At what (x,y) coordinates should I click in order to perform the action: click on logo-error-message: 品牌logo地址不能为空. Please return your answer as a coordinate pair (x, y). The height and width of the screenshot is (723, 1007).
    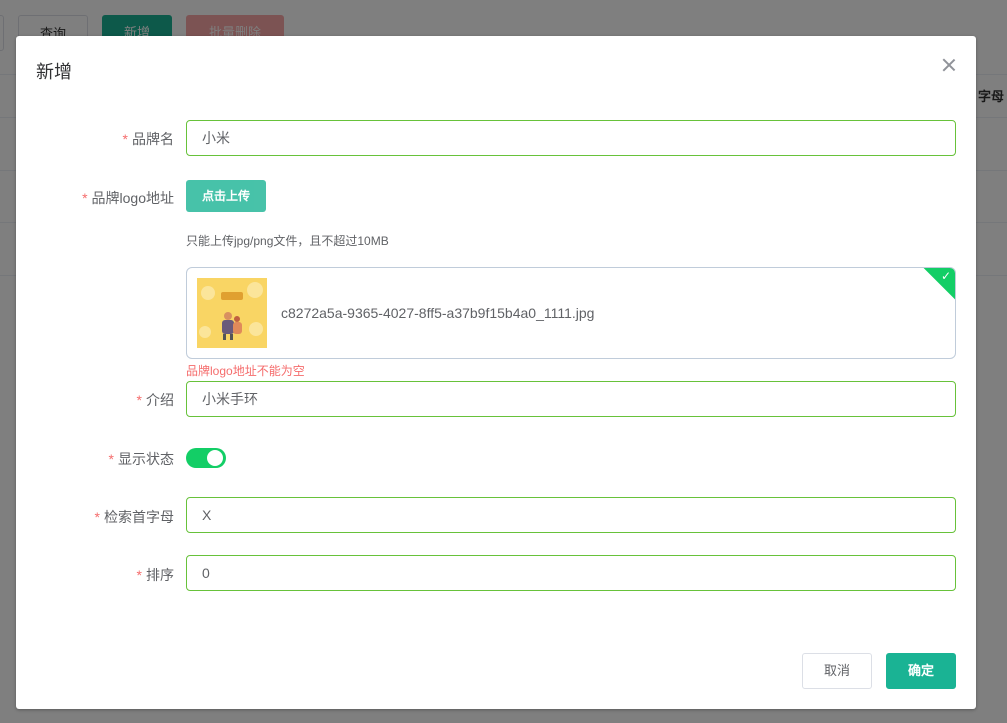
    Looking at the image, I should click on (245, 371).